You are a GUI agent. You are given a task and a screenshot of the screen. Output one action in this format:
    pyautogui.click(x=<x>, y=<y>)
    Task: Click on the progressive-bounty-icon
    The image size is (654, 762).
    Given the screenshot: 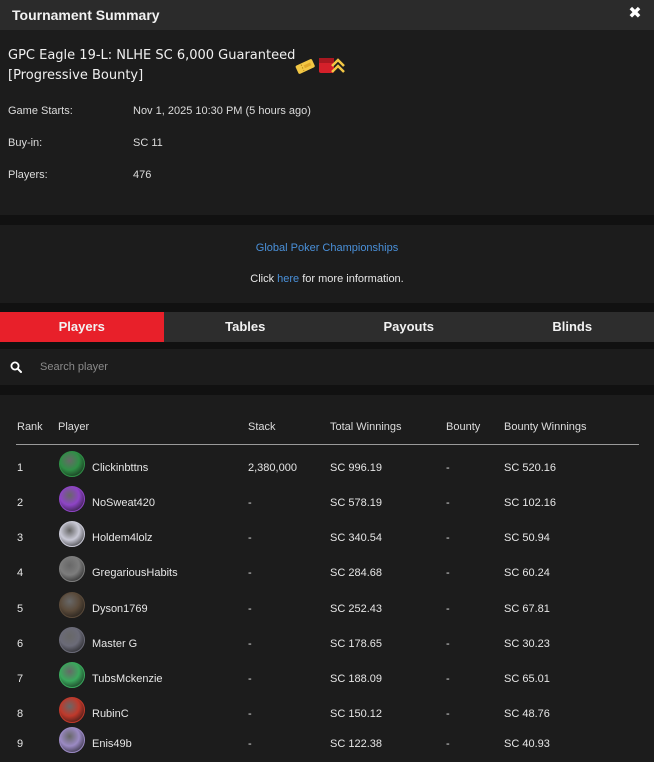 What is the action you would take?
    pyautogui.click(x=332, y=66)
    